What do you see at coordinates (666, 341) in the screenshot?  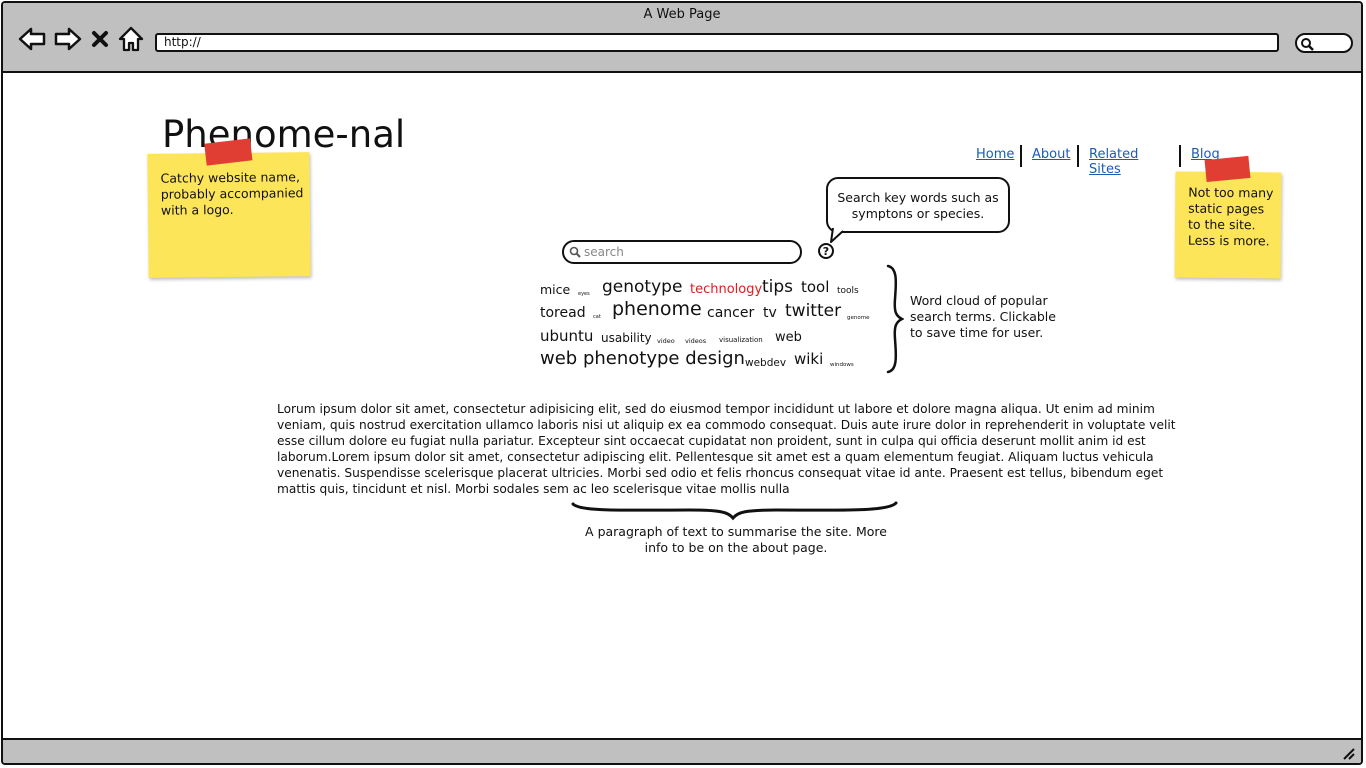 I see `tag-link: video` at bounding box center [666, 341].